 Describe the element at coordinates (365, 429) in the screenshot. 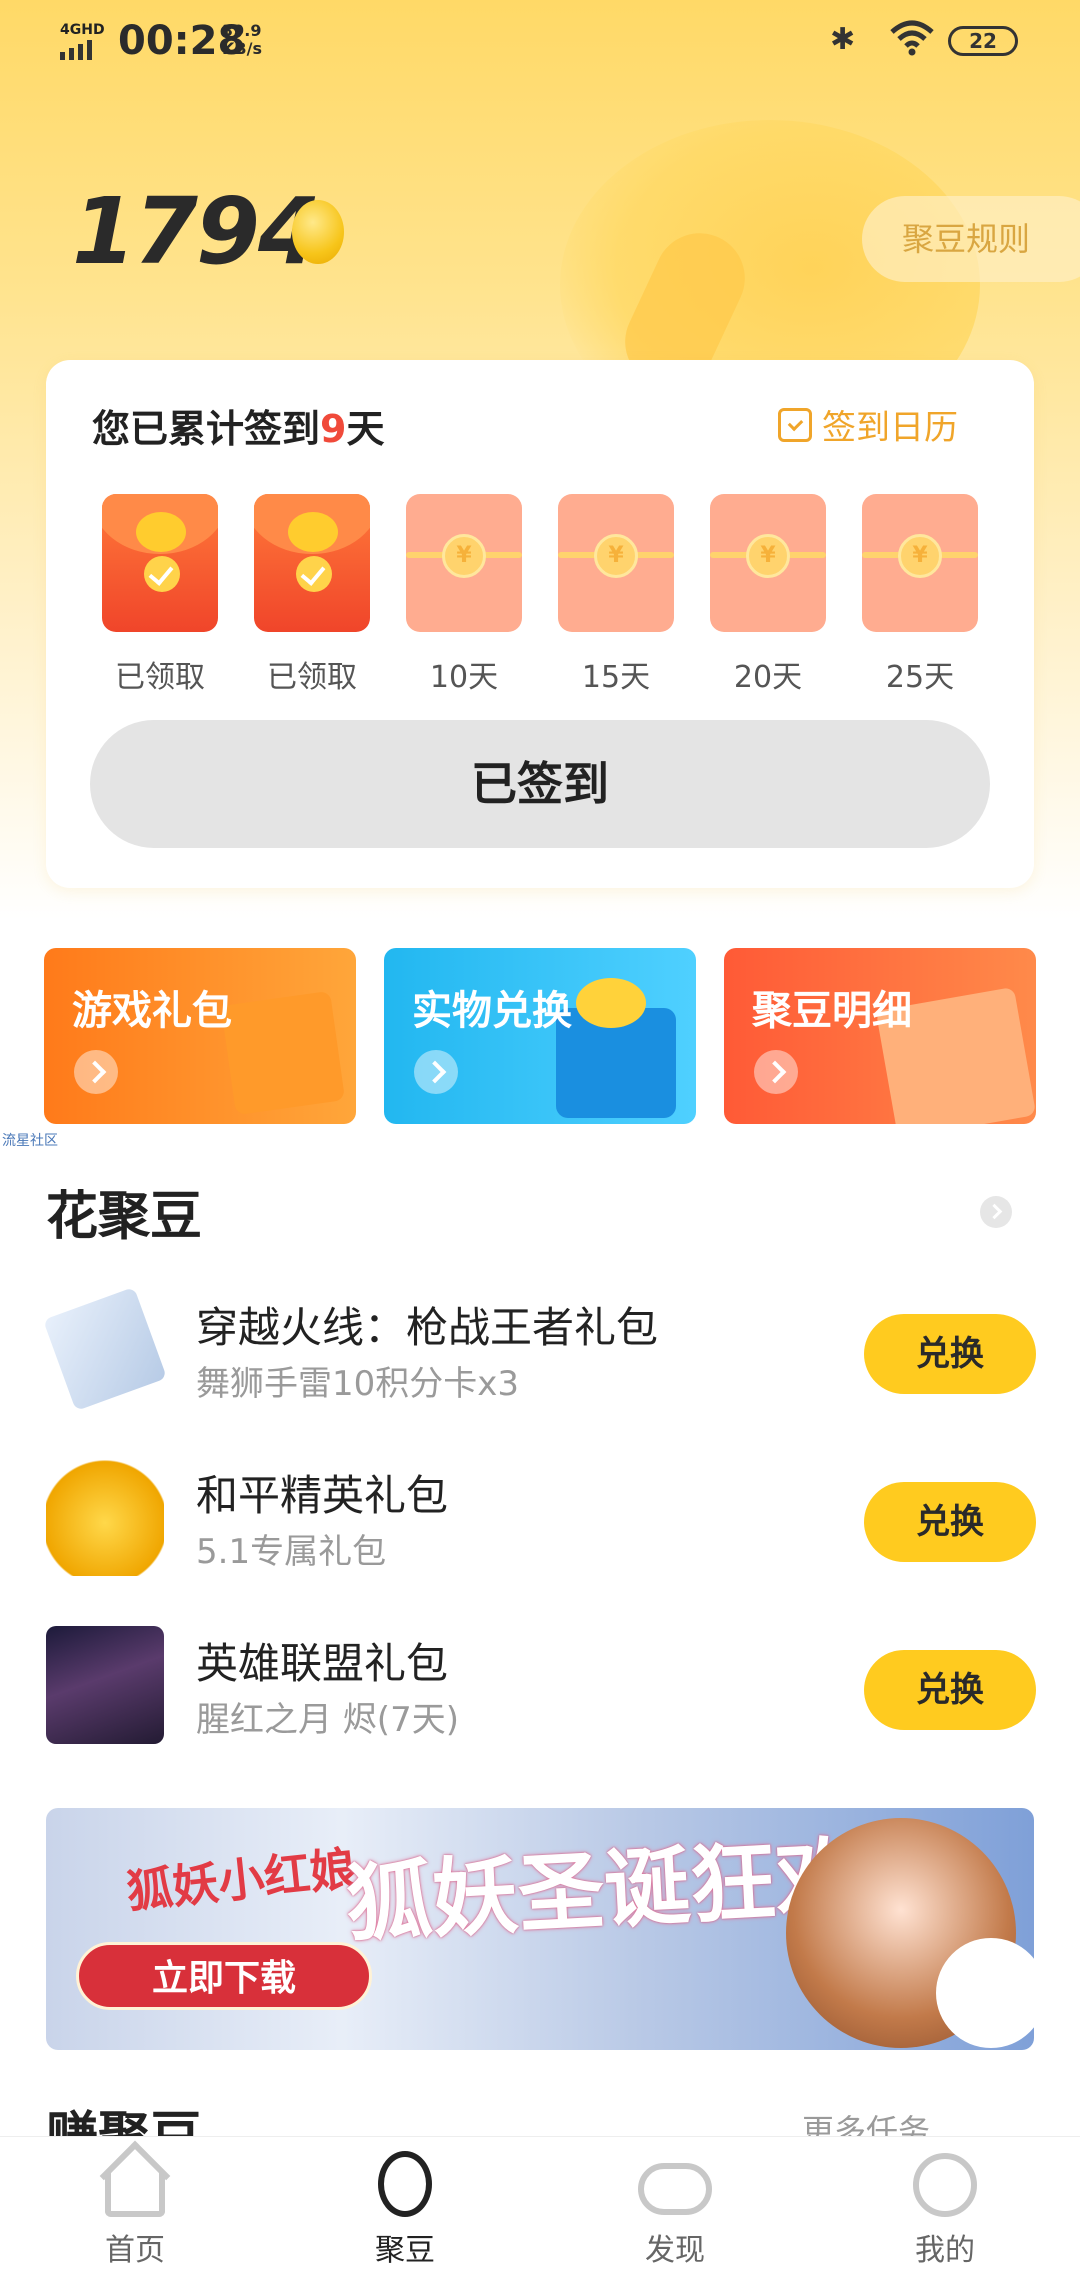

I see `summary-suffix: 天` at that location.